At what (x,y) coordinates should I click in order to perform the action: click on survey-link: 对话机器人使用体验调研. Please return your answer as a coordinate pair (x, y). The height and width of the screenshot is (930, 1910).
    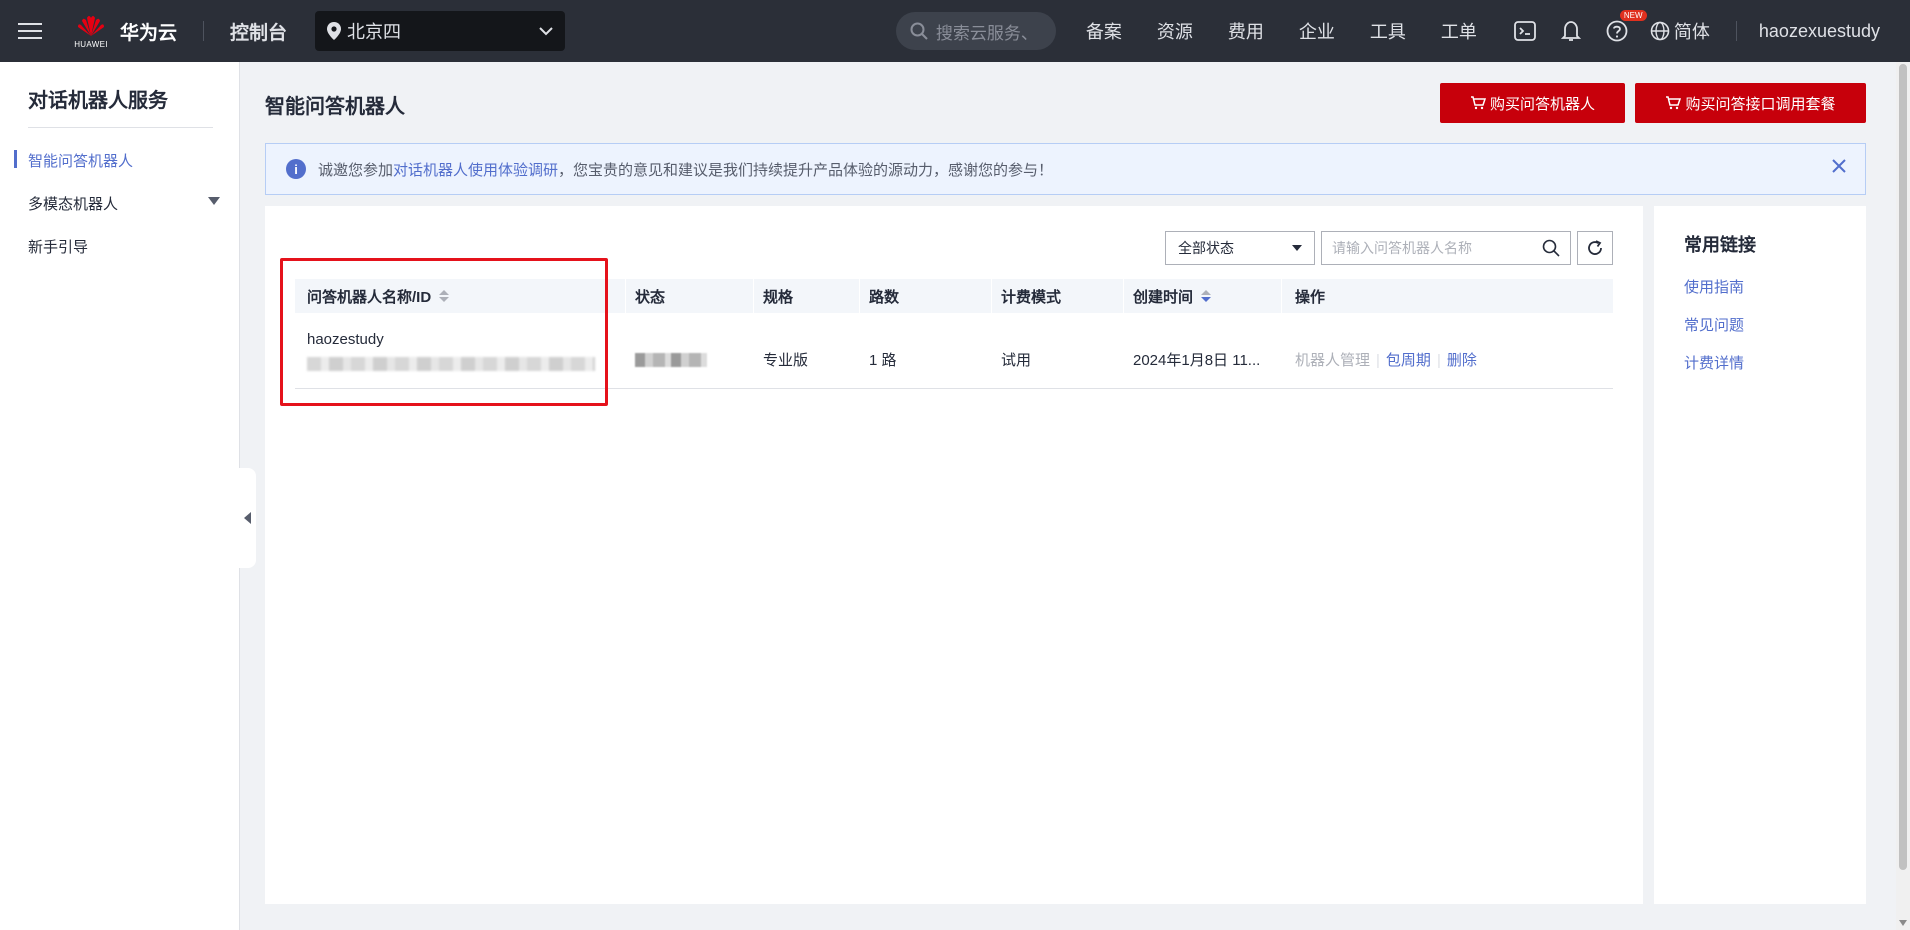
    Looking at the image, I should click on (475, 169).